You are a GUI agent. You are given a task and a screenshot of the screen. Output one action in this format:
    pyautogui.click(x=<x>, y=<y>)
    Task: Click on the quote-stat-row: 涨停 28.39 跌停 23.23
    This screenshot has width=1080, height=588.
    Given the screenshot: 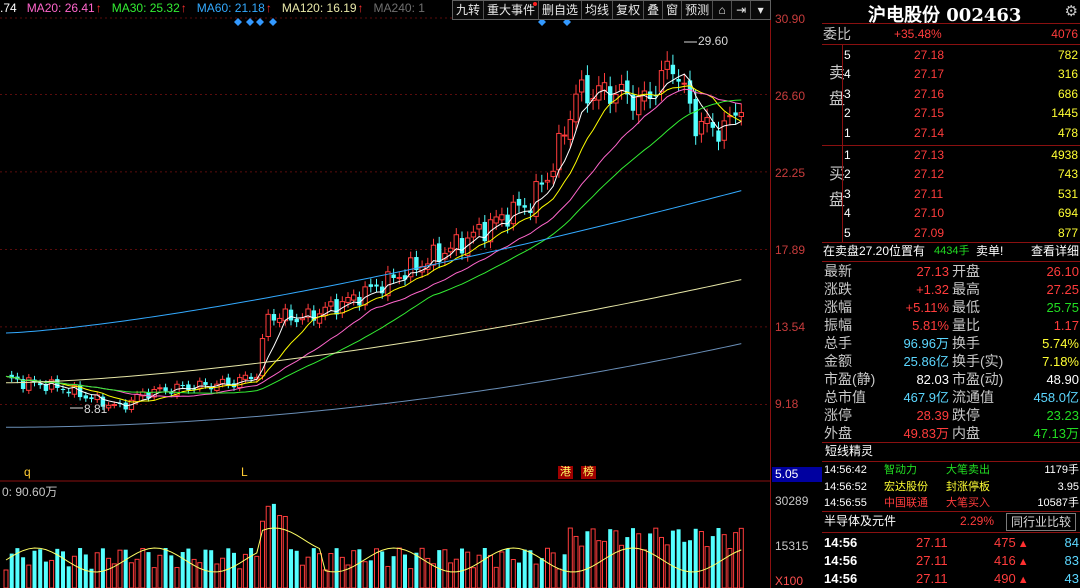 What is the action you would take?
    pyautogui.click(x=951, y=415)
    